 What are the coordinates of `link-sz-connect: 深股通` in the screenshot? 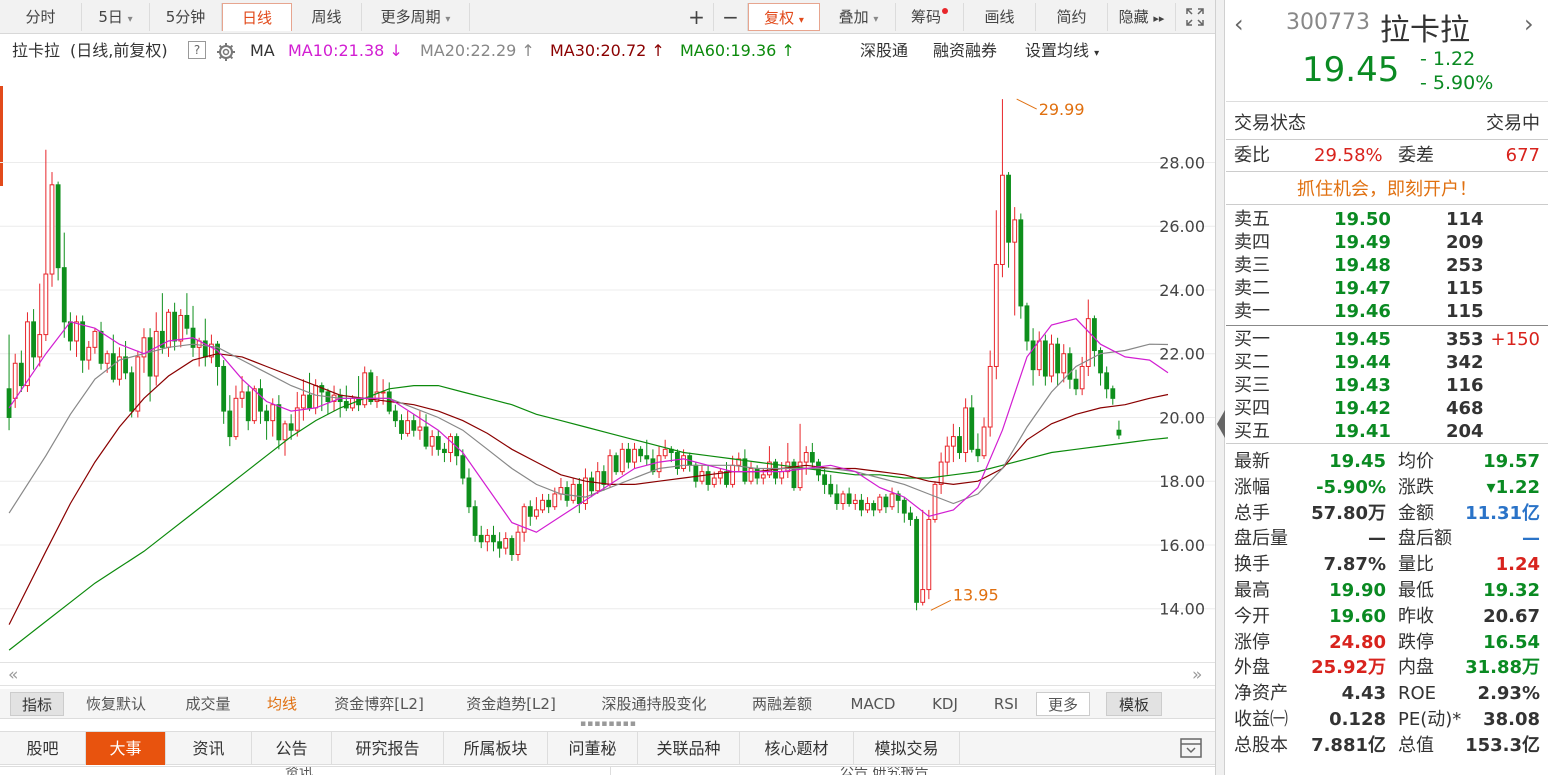 It's located at (884, 51).